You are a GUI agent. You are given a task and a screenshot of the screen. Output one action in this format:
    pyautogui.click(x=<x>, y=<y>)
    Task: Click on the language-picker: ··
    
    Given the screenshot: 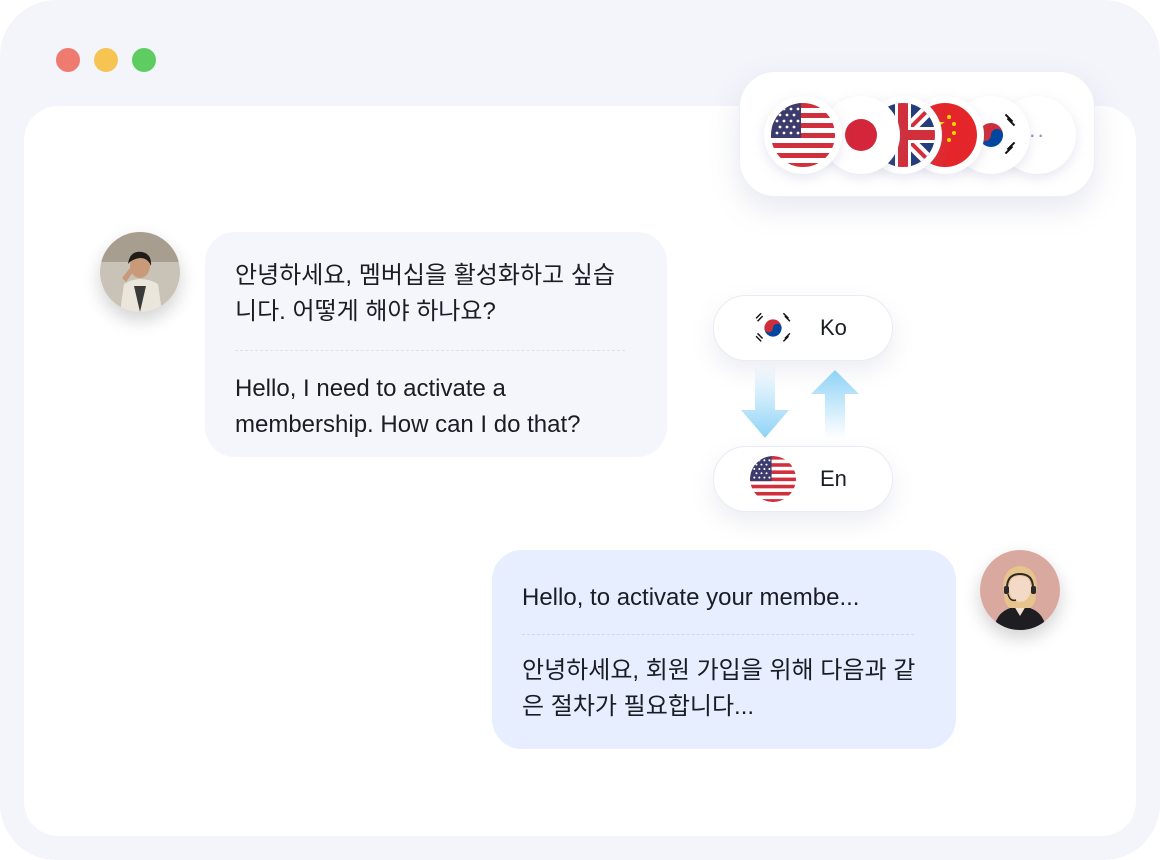 What is the action you would take?
    pyautogui.click(x=917, y=134)
    